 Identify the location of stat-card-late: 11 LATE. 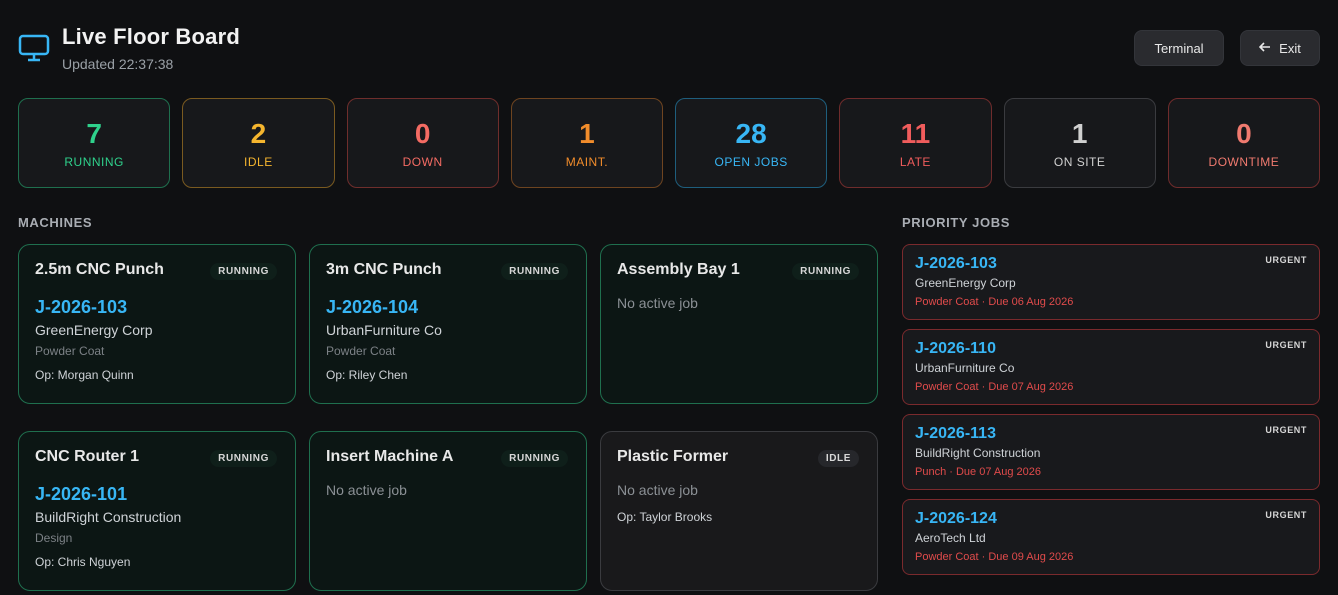
(915, 143).